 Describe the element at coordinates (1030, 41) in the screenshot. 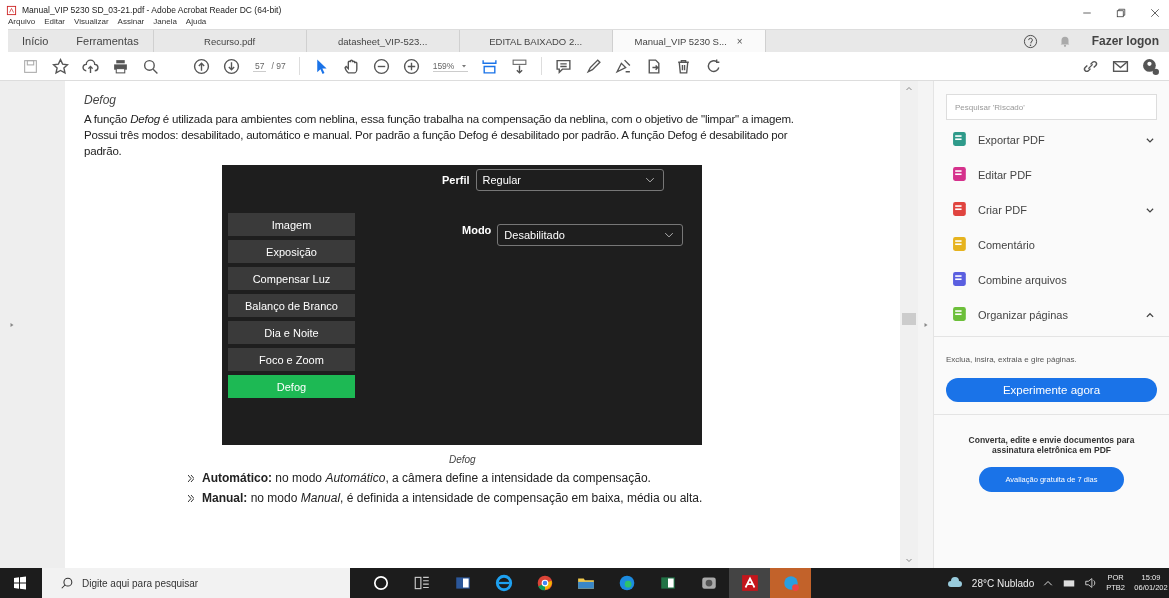

I see `help-icon` at that location.